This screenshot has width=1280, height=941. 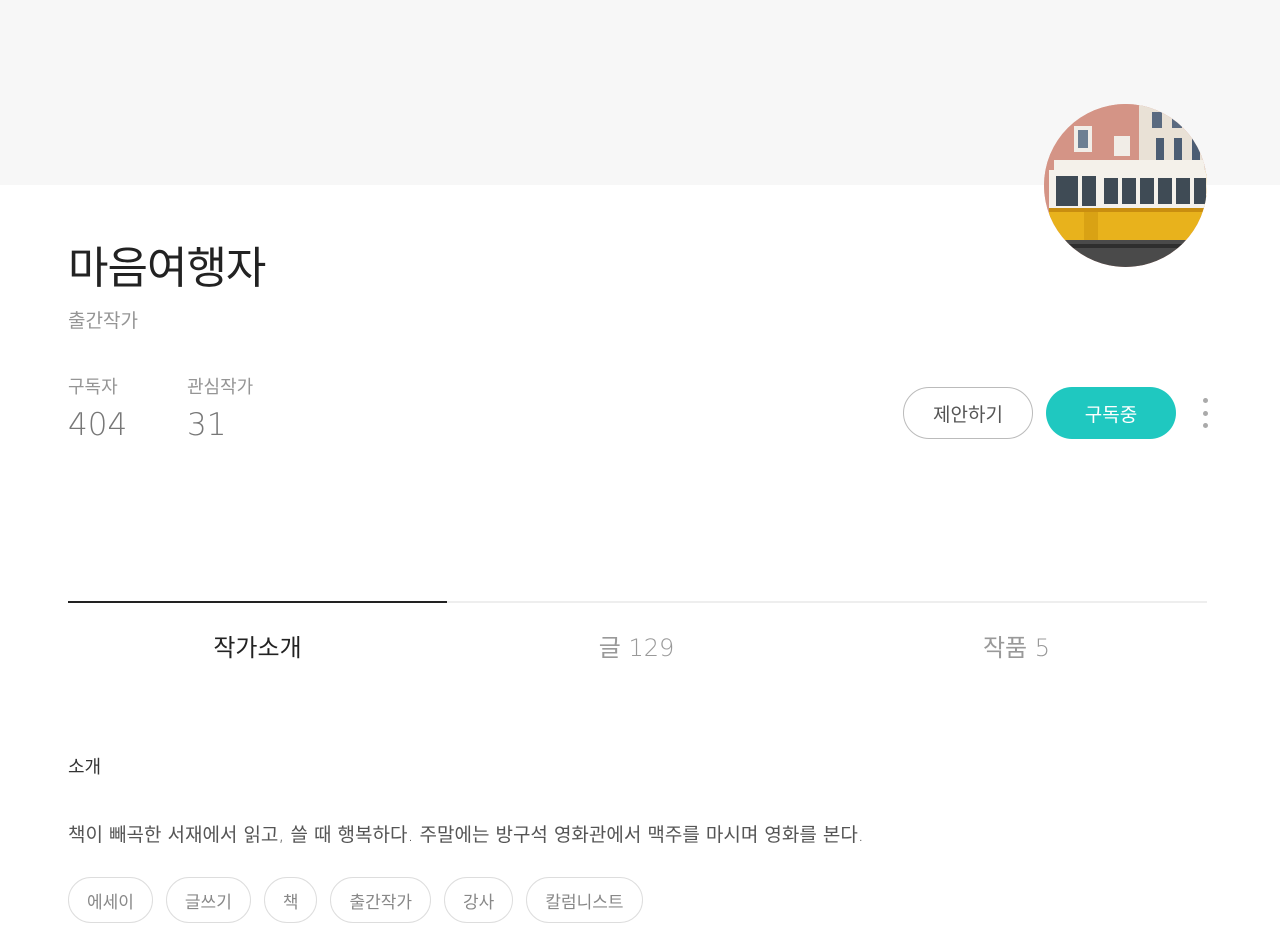 What do you see at coordinates (290, 900) in the screenshot?
I see `keyword-tag: 책` at bounding box center [290, 900].